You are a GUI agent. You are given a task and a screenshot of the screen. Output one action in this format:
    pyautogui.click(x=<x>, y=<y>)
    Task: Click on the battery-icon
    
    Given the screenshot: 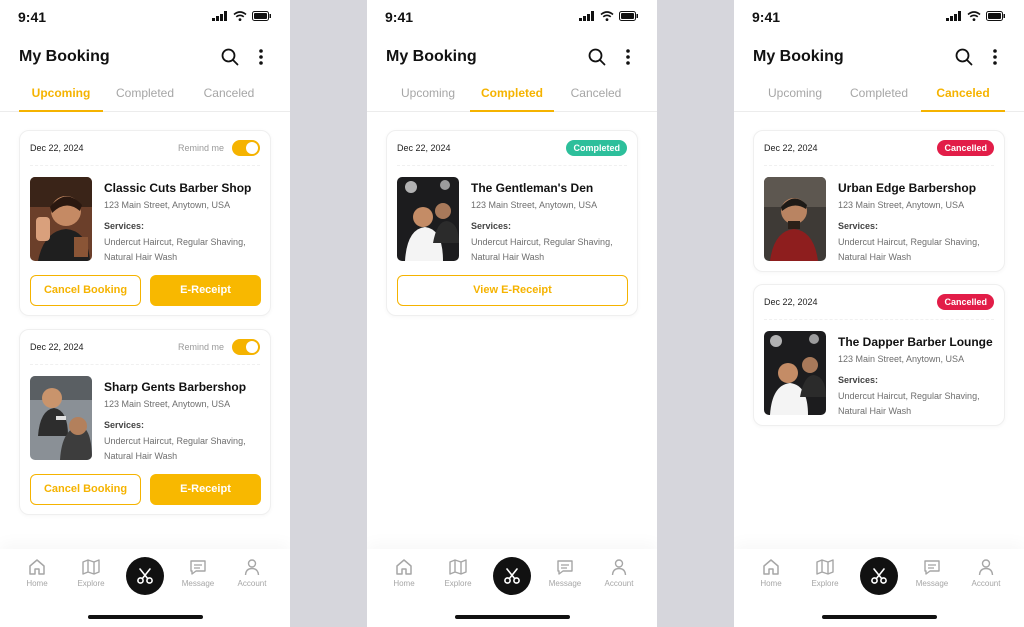 What is the action you would take?
    pyautogui.click(x=628, y=16)
    